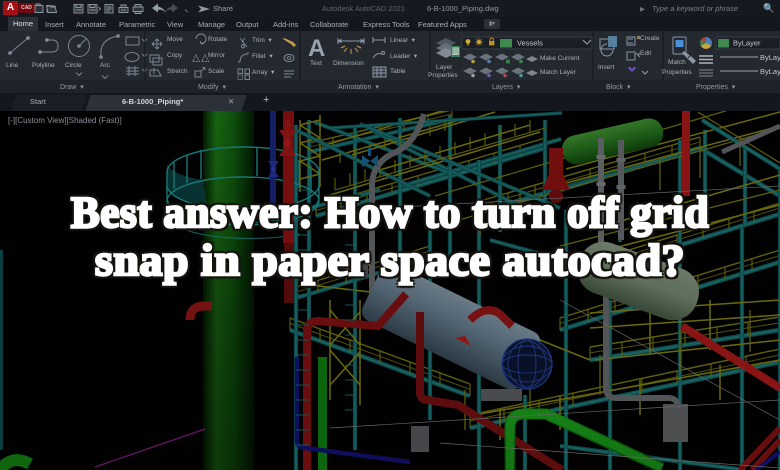 The image size is (780, 470). I want to click on svg-text: ByLayer, so click(747, 43).